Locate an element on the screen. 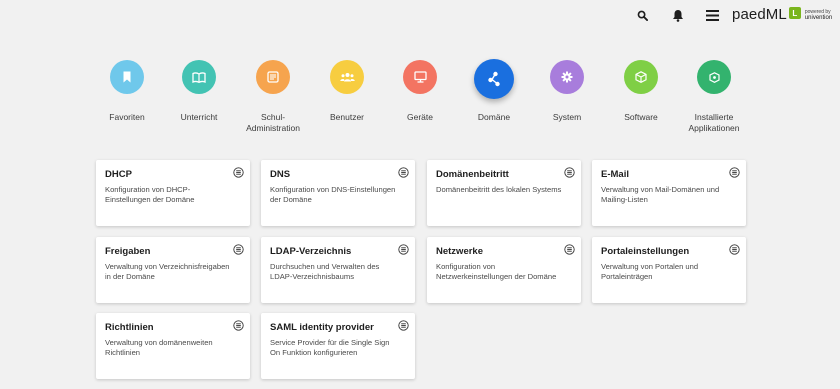  category-domaene: Domäne is located at coordinates (494, 91).